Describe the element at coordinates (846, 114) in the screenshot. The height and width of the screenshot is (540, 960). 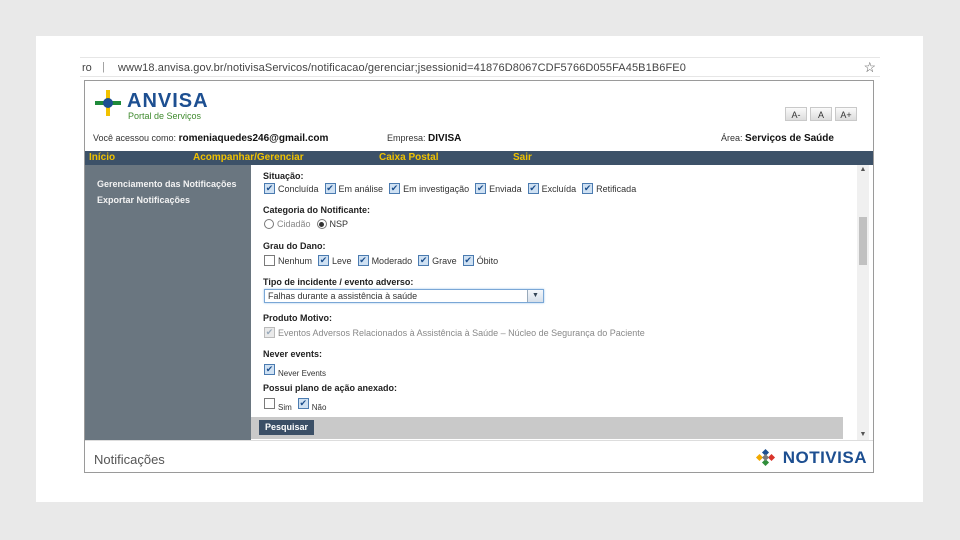
I see `font-increase-button: A+` at that location.